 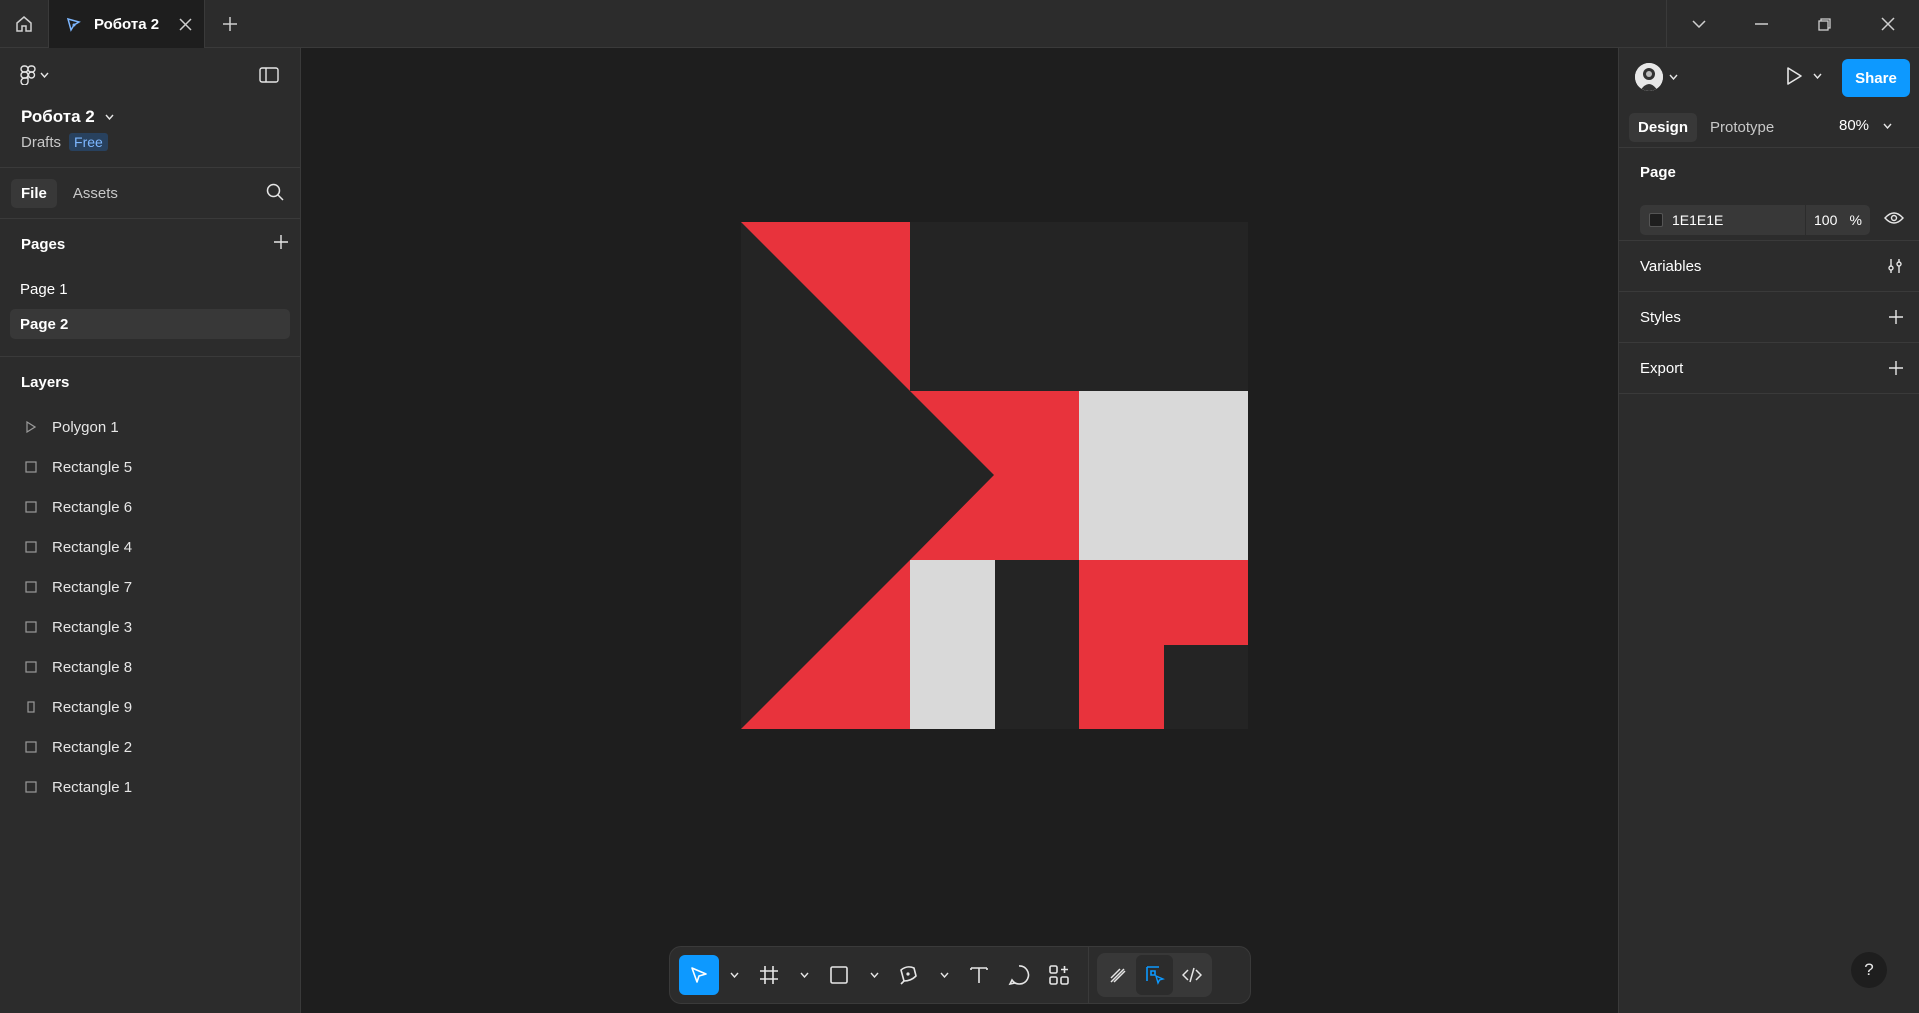 What do you see at coordinates (909, 975) in the screenshot?
I see `pen-tool-button` at bounding box center [909, 975].